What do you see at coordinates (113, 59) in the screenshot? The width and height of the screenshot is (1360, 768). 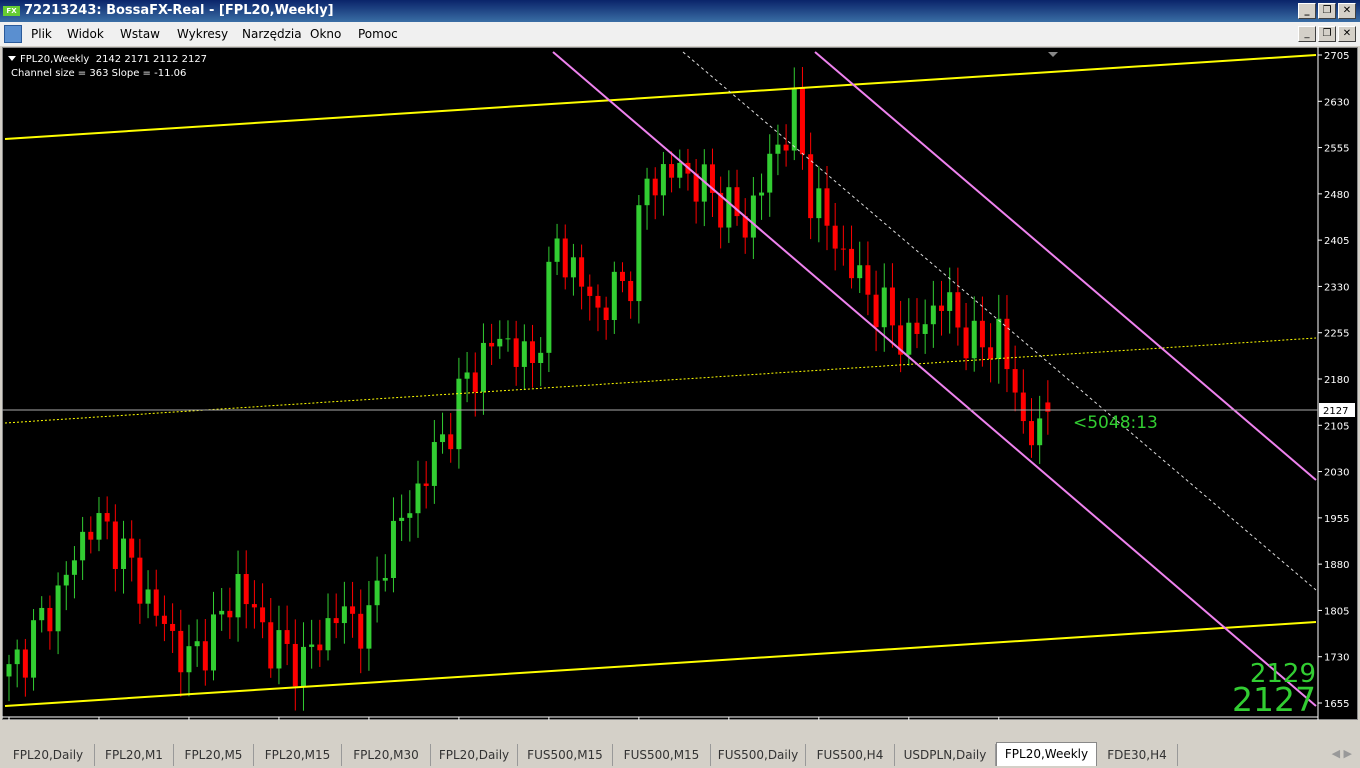 I see `chart-header: FPL20,Weekly 2142 2171 2112 2127` at bounding box center [113, 59].